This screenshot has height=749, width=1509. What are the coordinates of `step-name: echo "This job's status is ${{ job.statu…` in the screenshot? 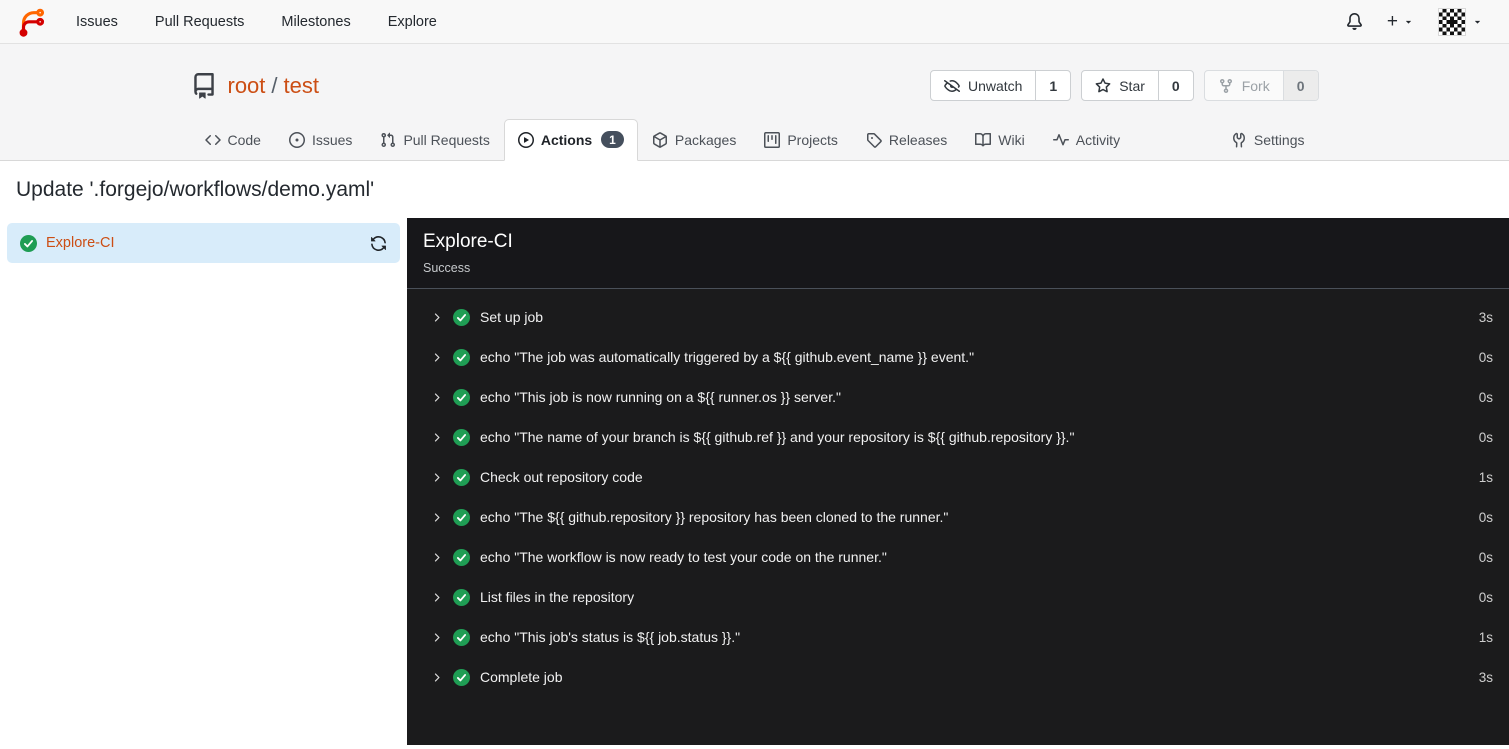 It's located at (610, 637).